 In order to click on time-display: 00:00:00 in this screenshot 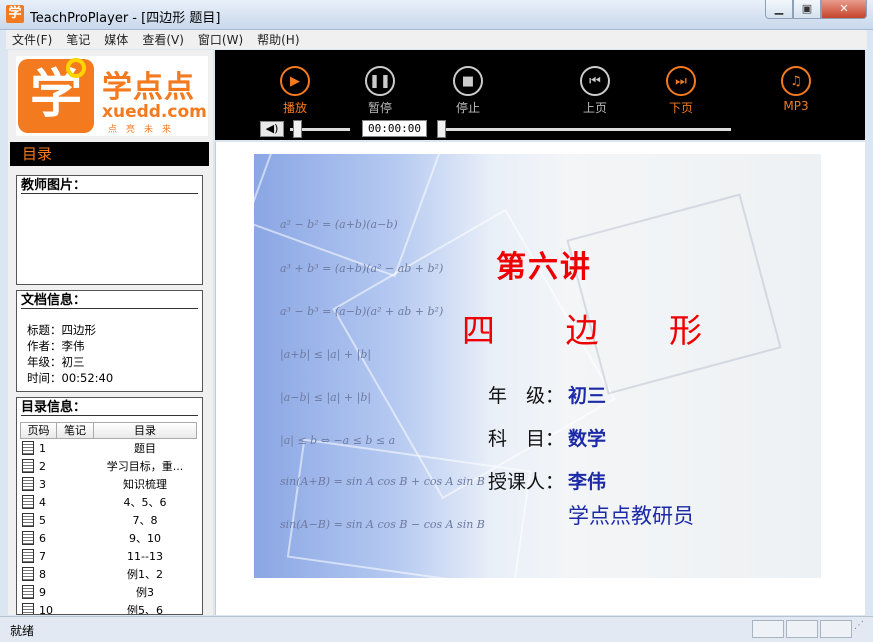, I will do `click(394, 128)`.